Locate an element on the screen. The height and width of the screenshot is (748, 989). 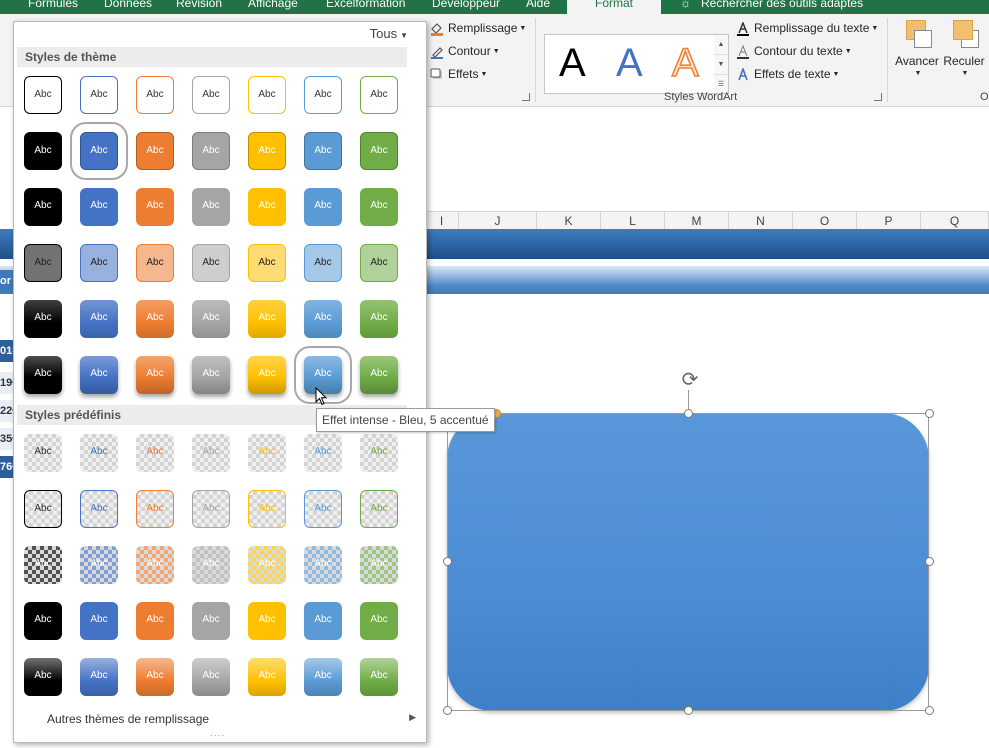
resize-handle-bottom-left is located at coordinates (447, 710).